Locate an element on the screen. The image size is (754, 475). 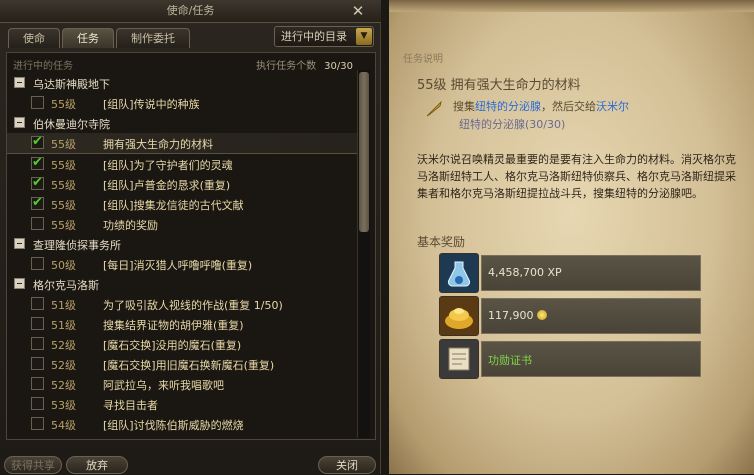
quest-objective: 搜集纽特的分泌腺，然后交给沃米尔 is located at coordinates (541, 106).